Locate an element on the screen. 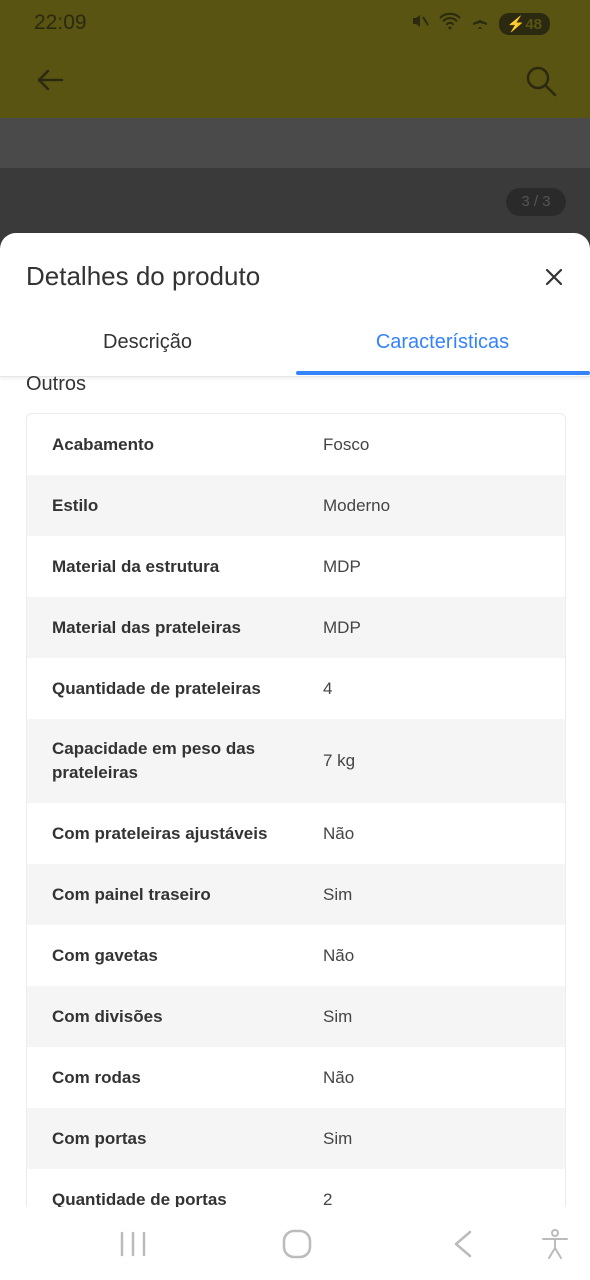  wifi-icon is located at coordinates (449, 23).